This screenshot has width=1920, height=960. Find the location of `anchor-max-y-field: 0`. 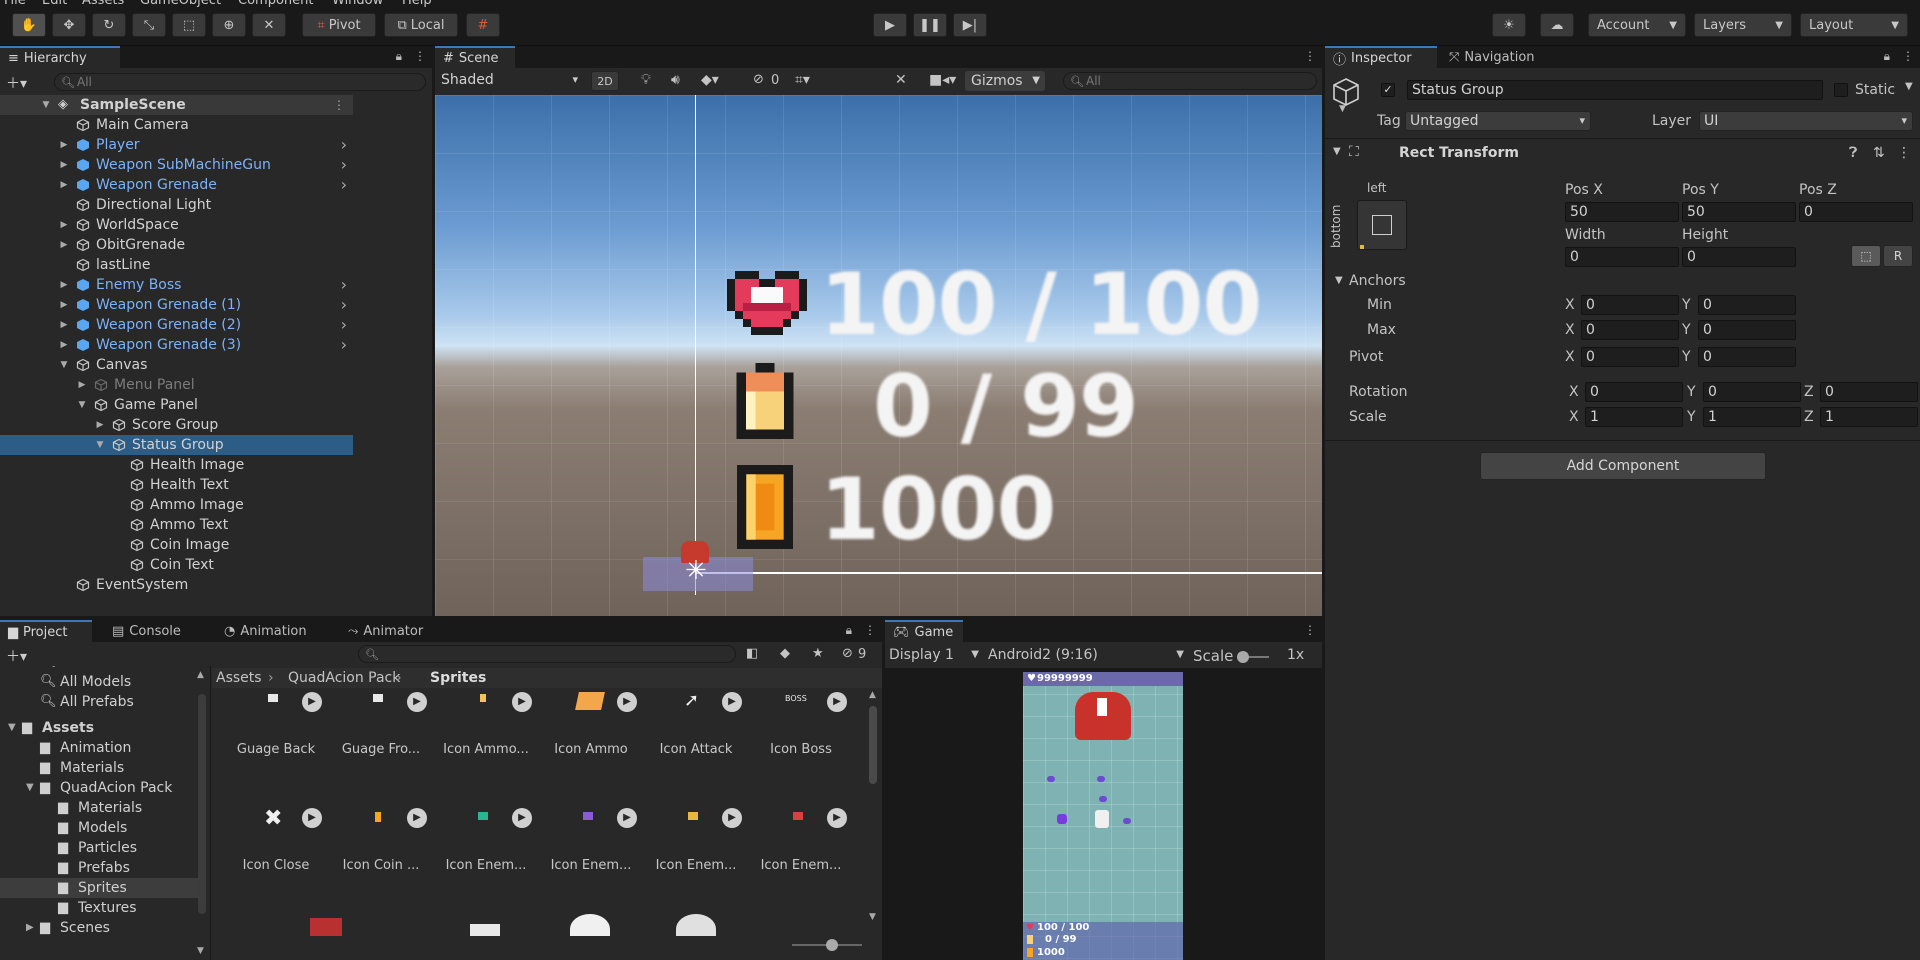

anchor-max-y-field: 0 is located at coordinates (1747, 330).